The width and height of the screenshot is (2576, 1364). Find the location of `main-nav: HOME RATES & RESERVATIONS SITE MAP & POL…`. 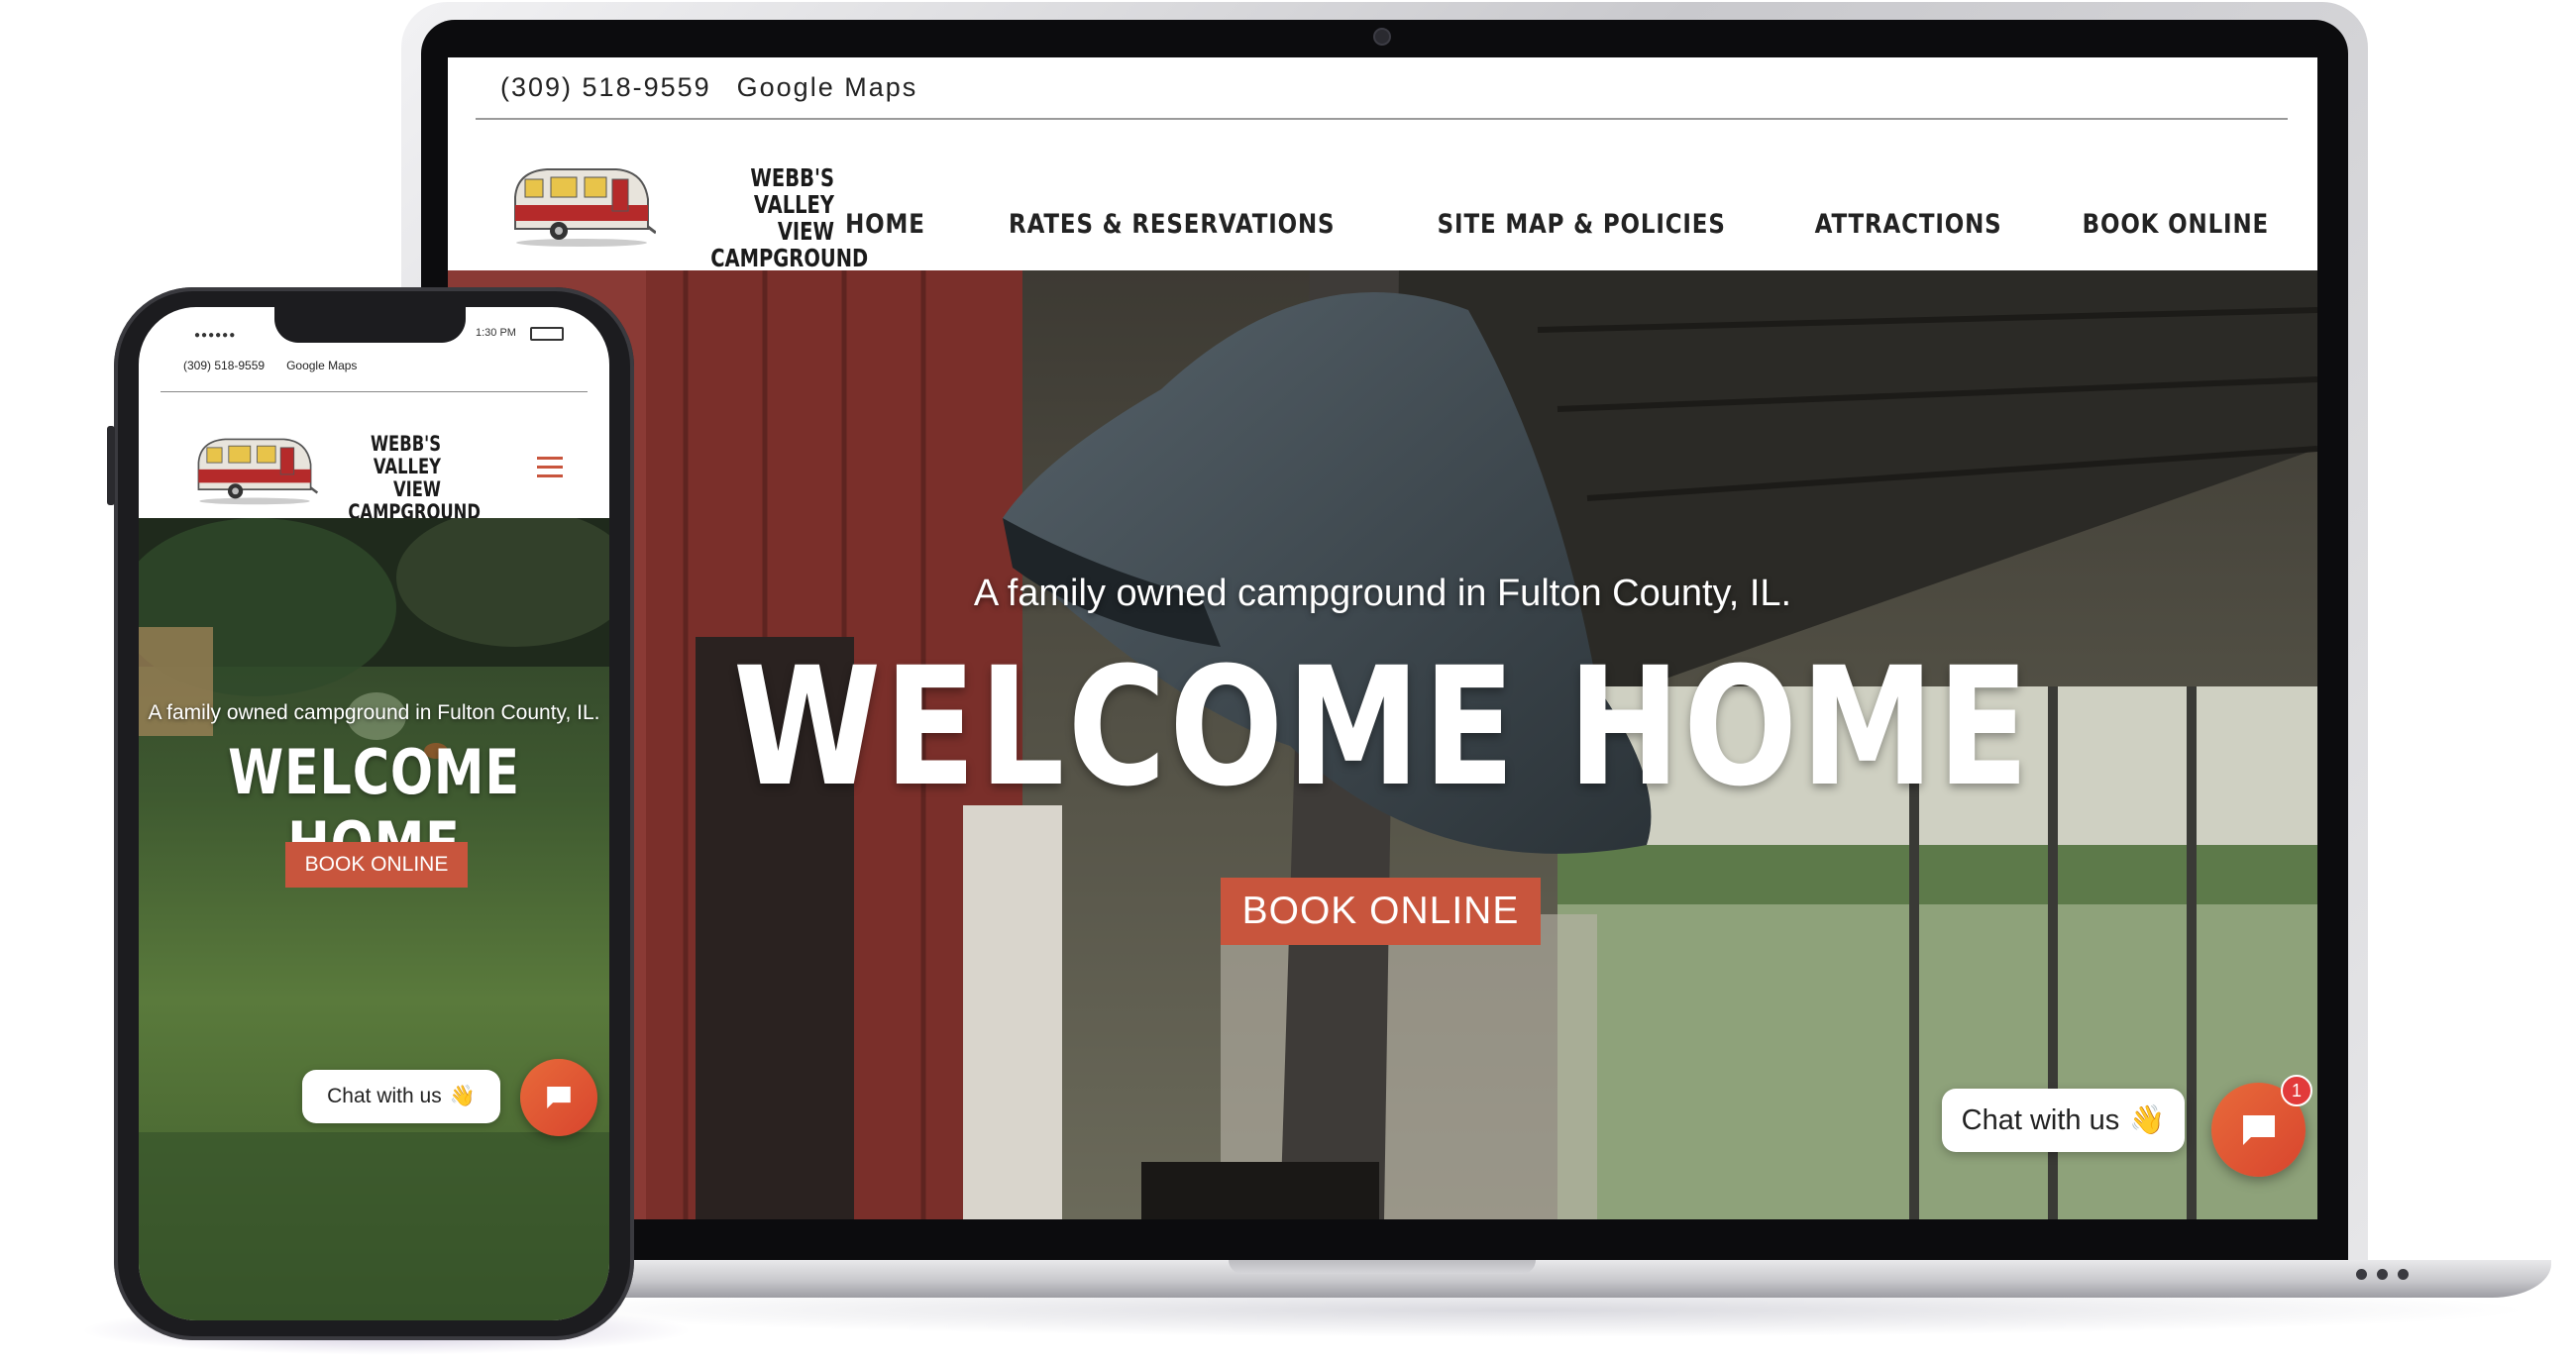

main-nav: HOME RATES & RESERVATIONS SITE MAP & POL… is located at coordinates (1562, 224).